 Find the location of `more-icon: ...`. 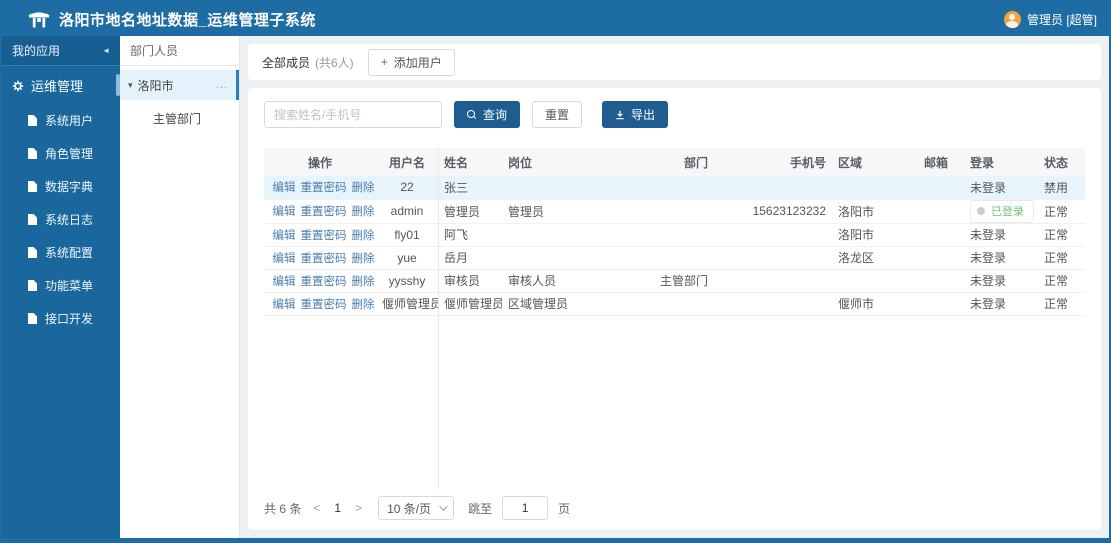

more-icon: ... is located at coordinates (222, 85).